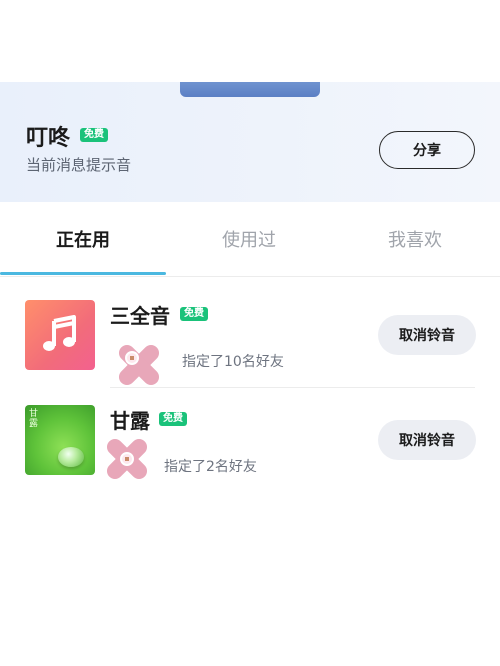 The width and height of the screenshot is (500, 666). Describe the element at coordinates (83, 239) in the screenshot. I see `tab-in-use: 正在用` at that location.